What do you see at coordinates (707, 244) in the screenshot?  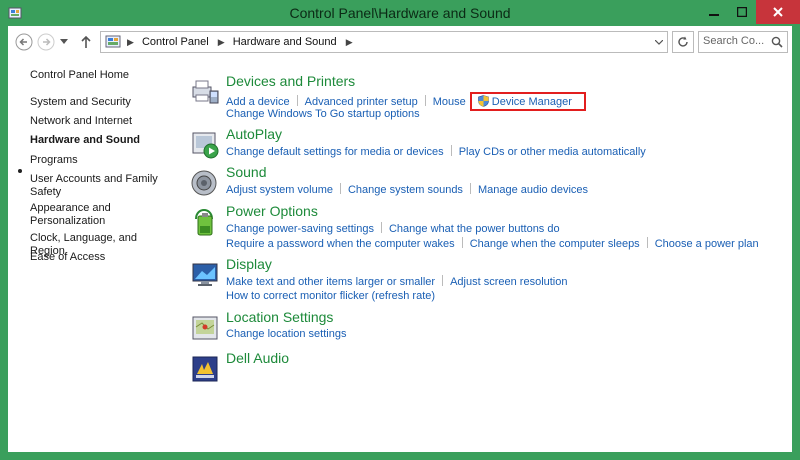 I see `choose-a-power-plan-link: Choose a power plan` at bounding box center [707, 244].